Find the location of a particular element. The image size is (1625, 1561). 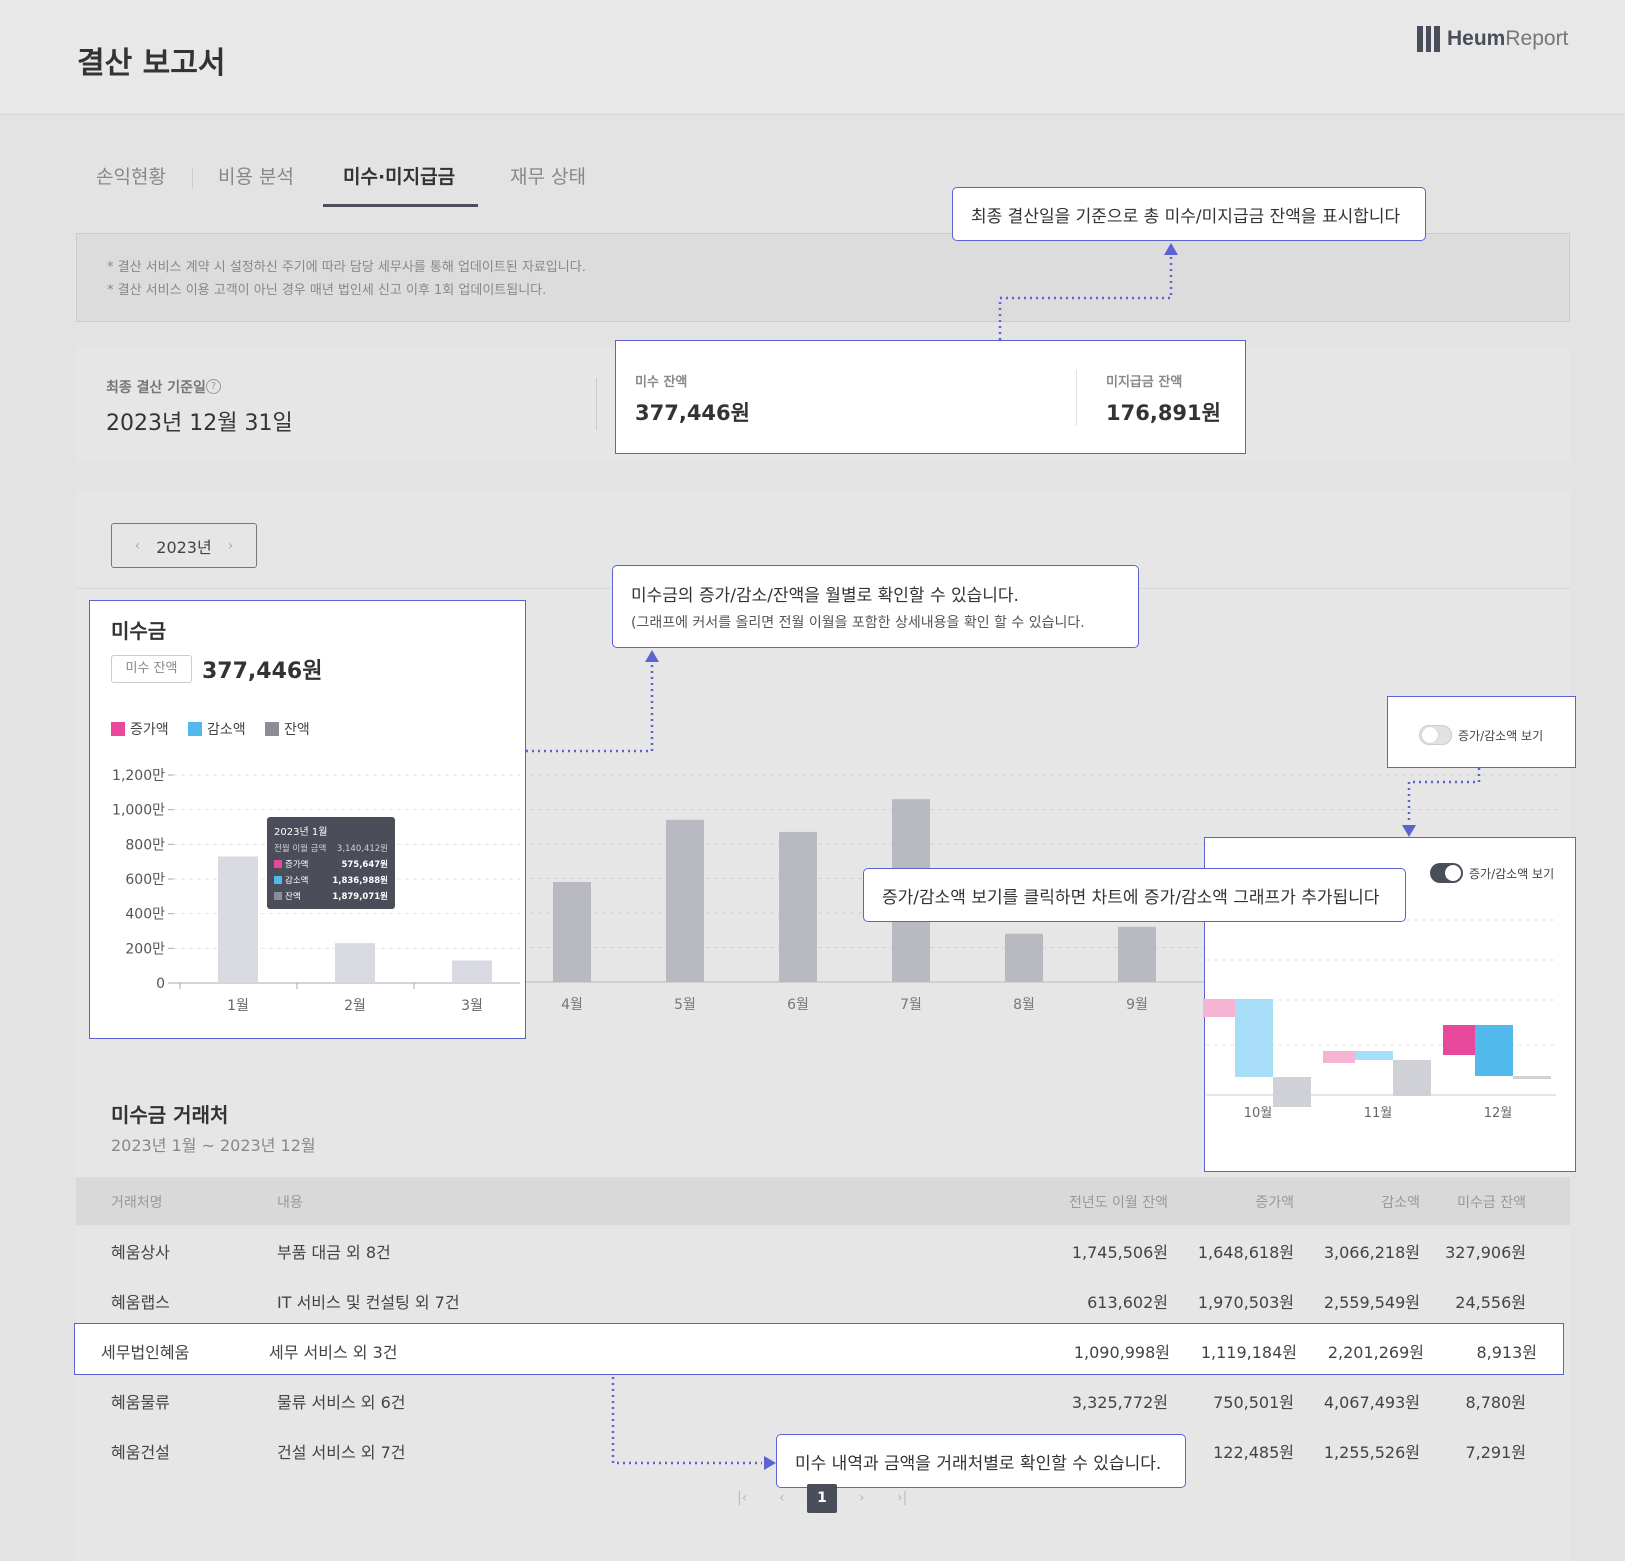

callout-text: 증가/감소액 보기를 클릭하면 차트에 증가/감소액 그래프가 추가됩니다 is located at coordinates (1131, 897).